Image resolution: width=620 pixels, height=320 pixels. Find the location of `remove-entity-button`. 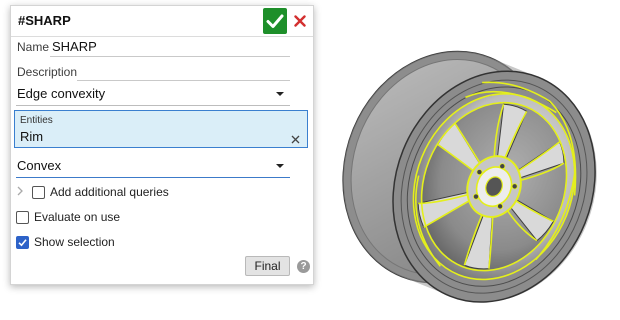

remove-entity-button is located at coordinates (295, 140).